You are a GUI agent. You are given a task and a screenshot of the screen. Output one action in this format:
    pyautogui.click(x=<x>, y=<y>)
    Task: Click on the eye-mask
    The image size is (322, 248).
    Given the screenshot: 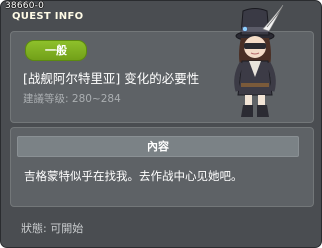 What is the action you would take?
    pyautogui.click(x=255, y=46)
    